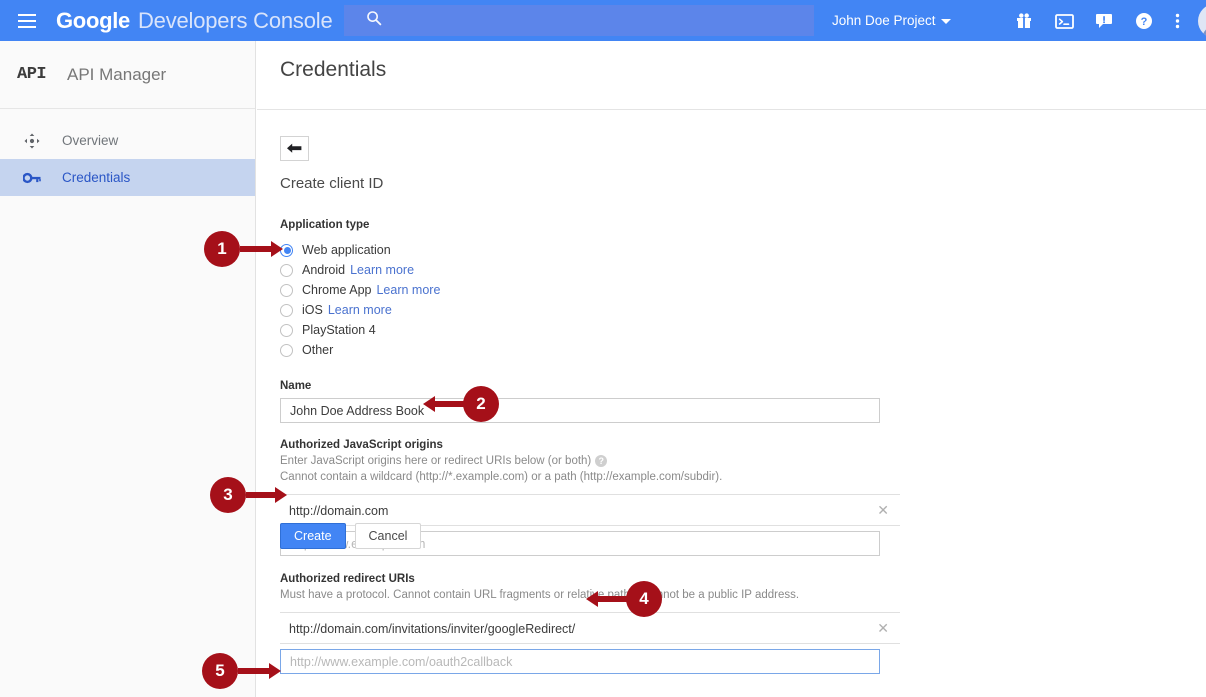  I want to click on sidebar-item-credentials: Credentials, so click(127, 177).